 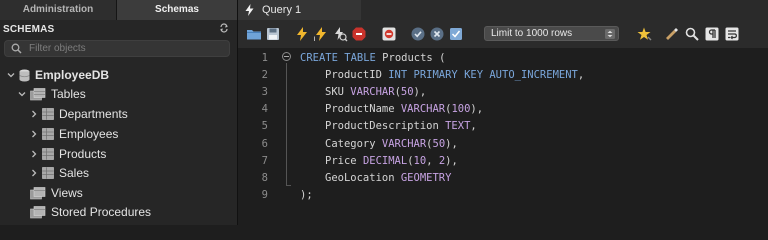 What do you see at coordinates (177, 10) in the screenshot?
I see `tab-schemas: Schemas` at bounding box center [177, 10].